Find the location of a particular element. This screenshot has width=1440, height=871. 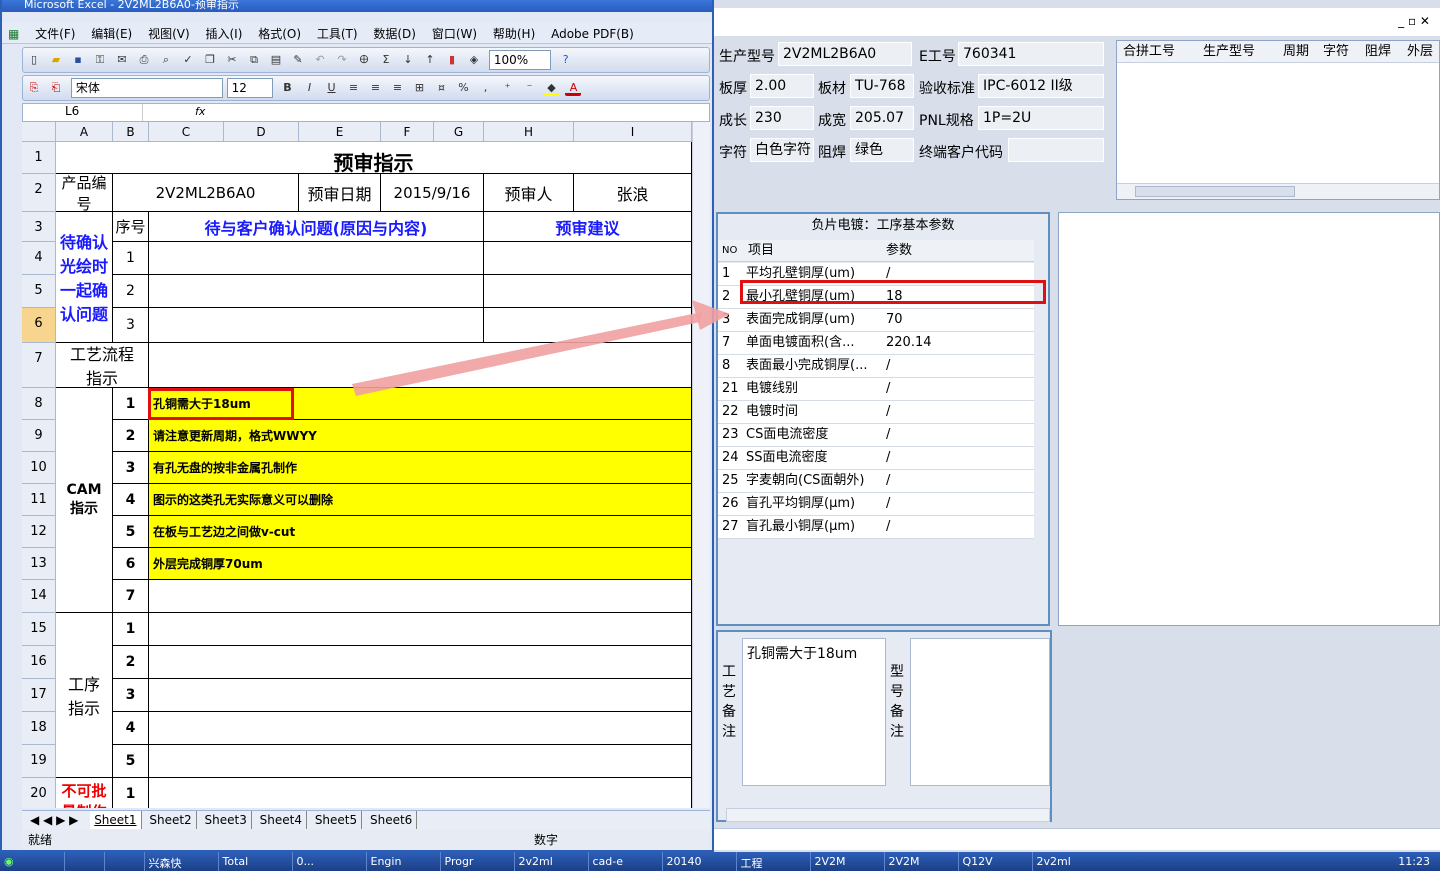

annotation-arrow is located at coordinates (541, 348).